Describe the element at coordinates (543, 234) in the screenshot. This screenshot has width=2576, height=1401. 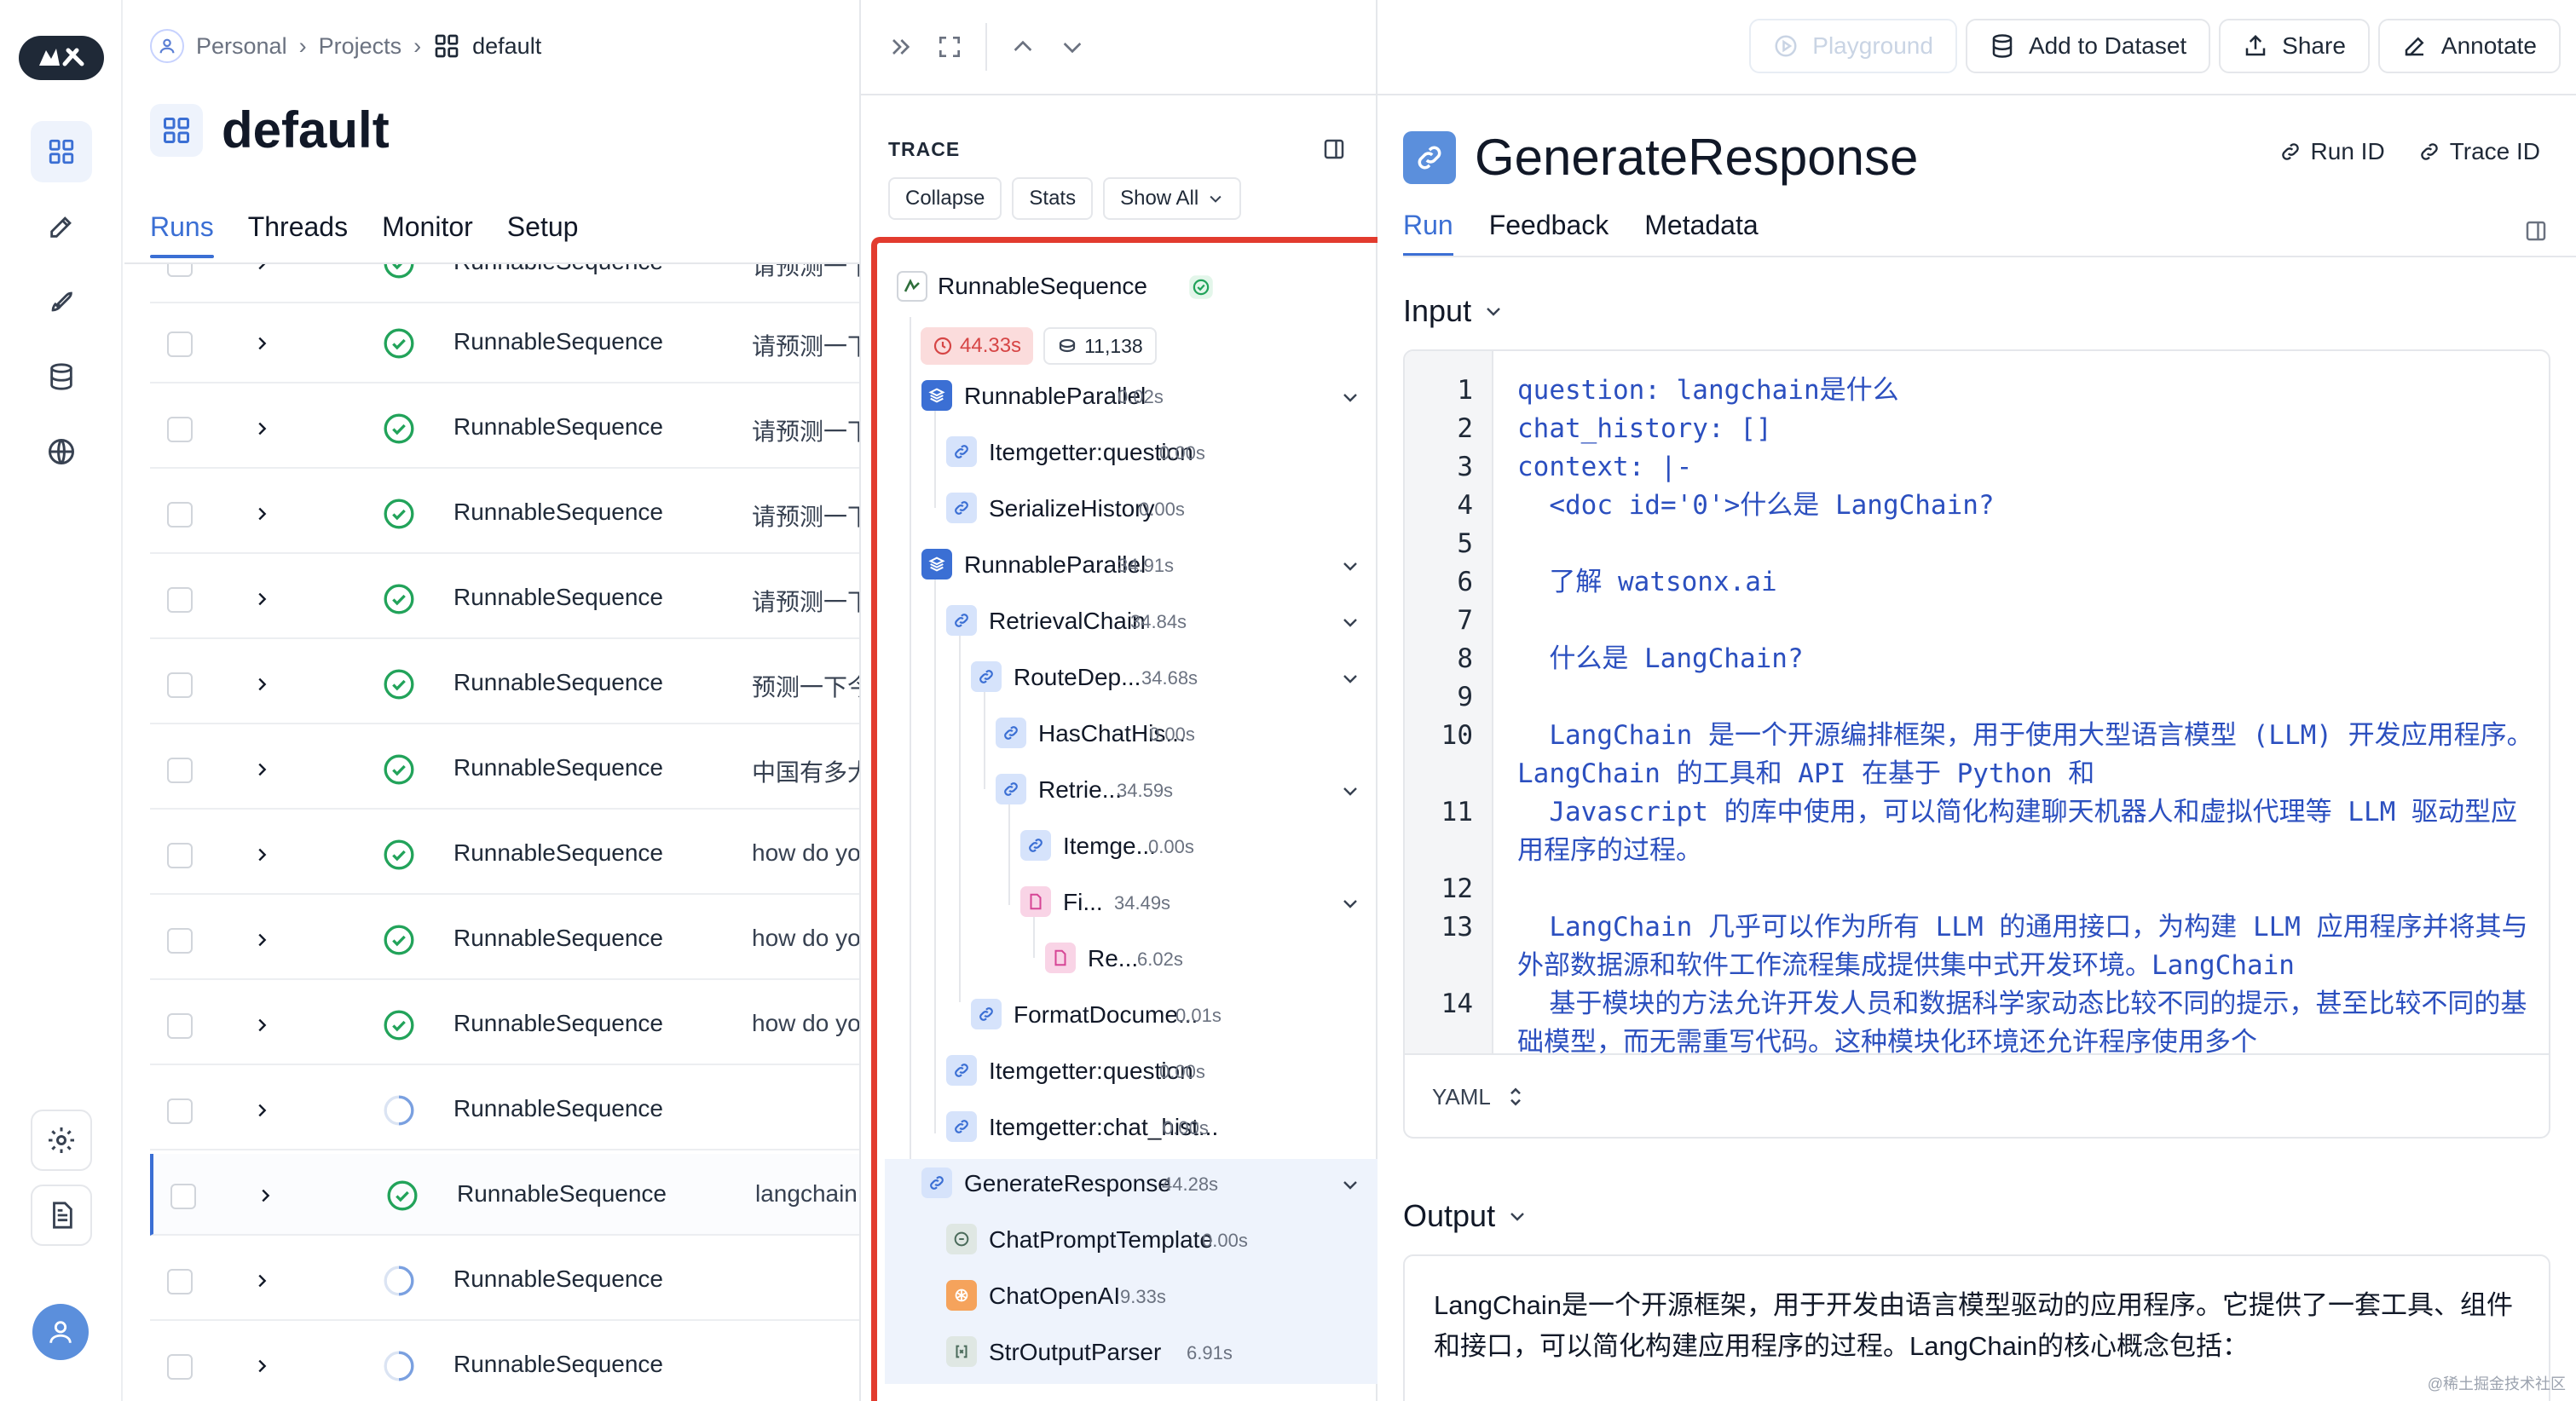
I see `tab-setup: Setup` at that location.